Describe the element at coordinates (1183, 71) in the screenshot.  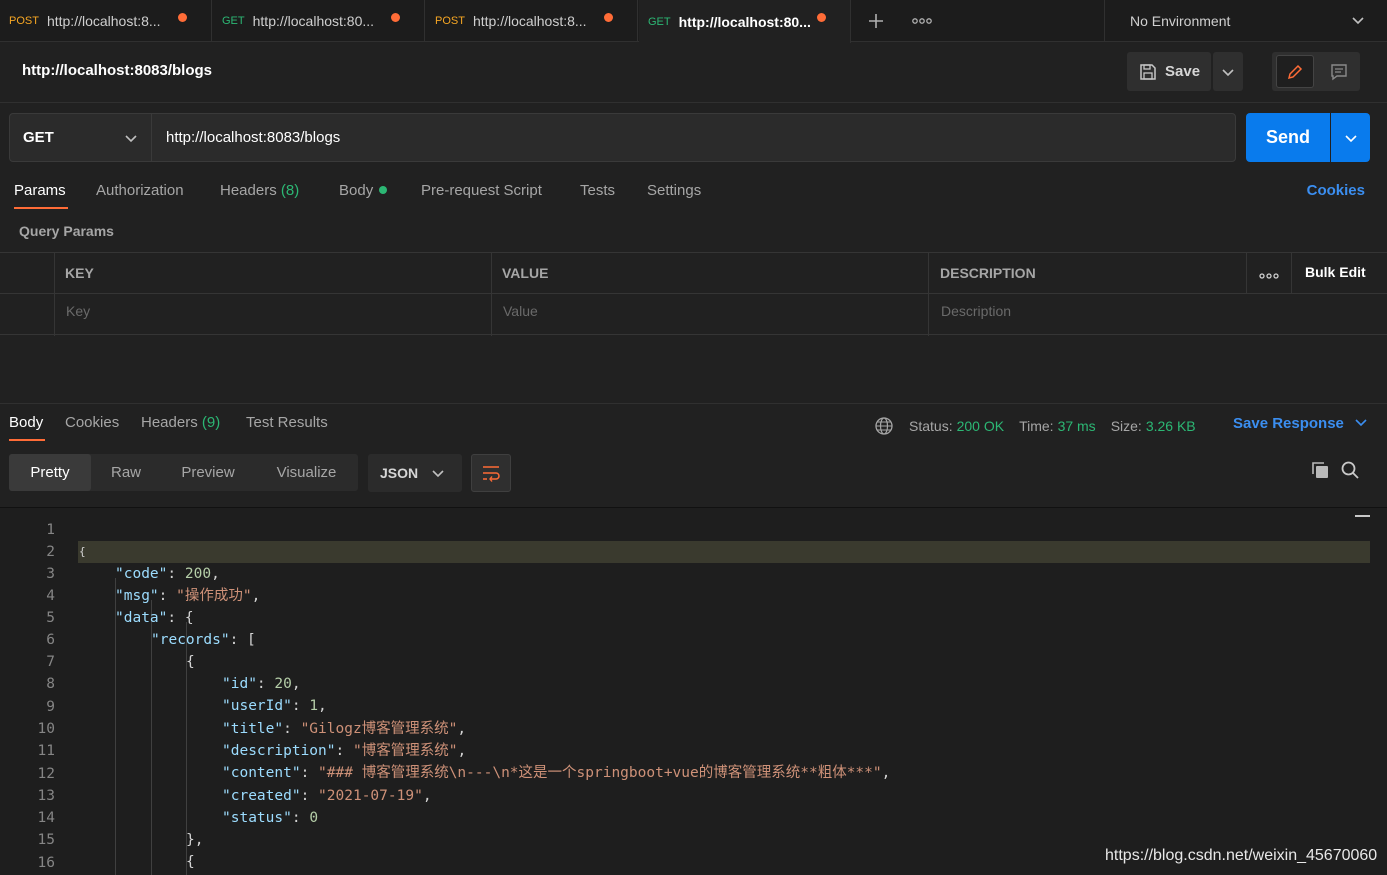
I see `save-label: Save` at that location.